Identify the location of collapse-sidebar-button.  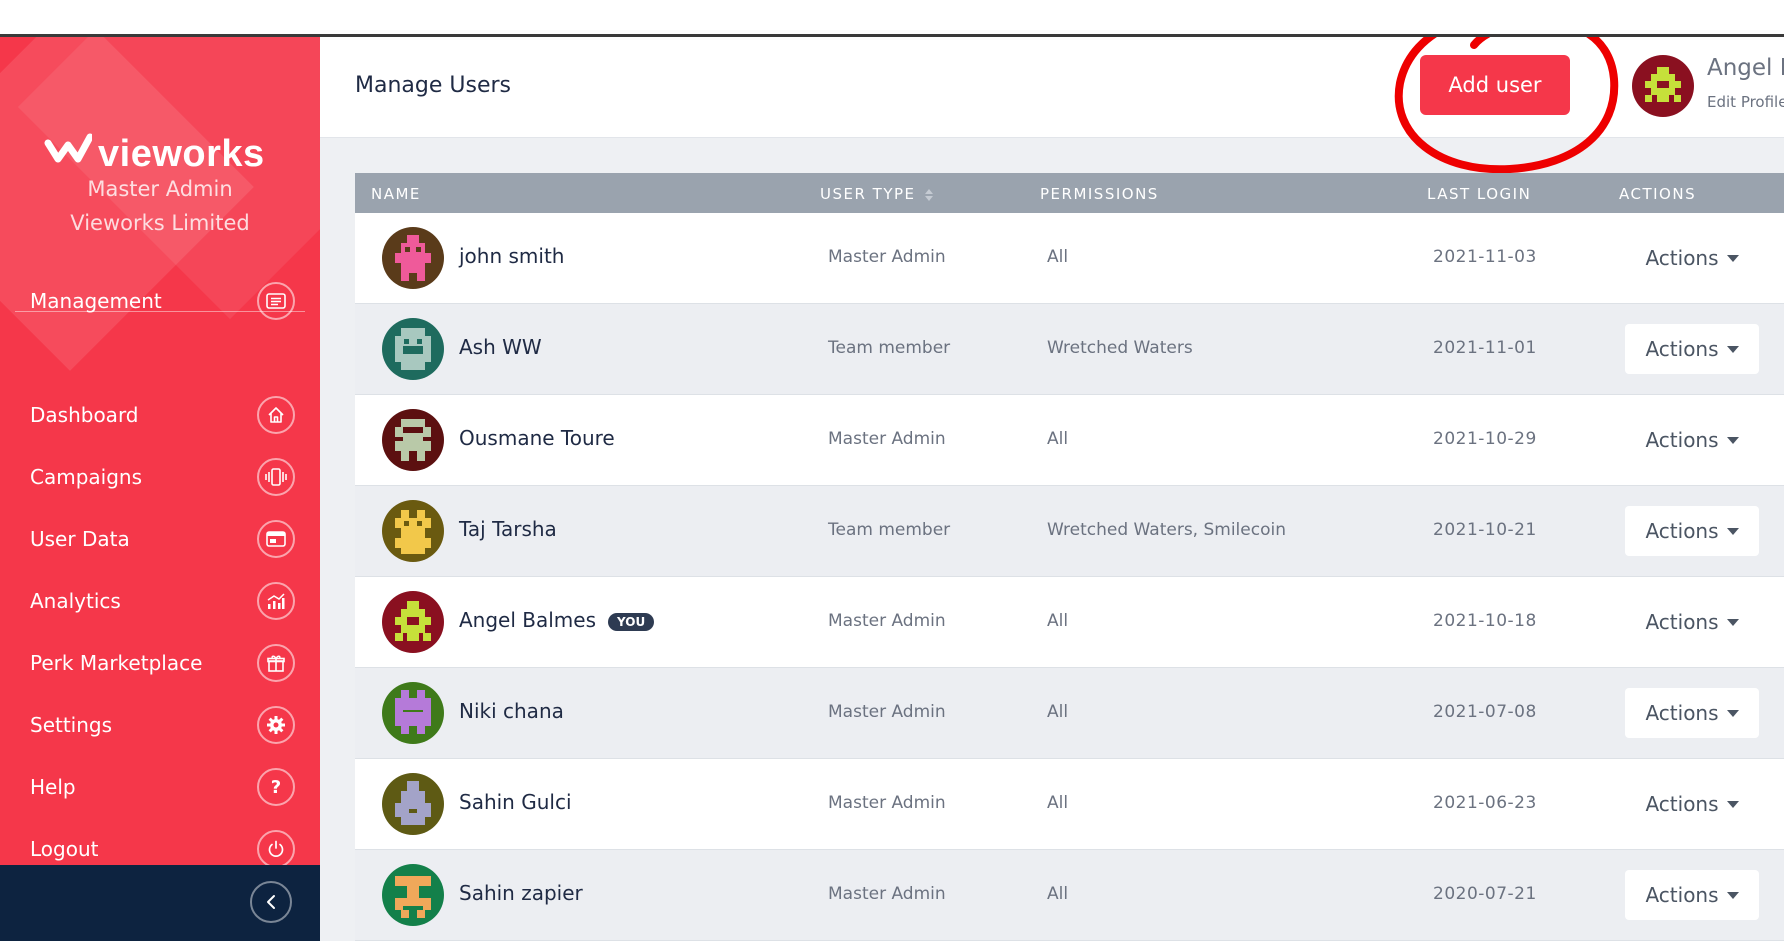
(271, 902).